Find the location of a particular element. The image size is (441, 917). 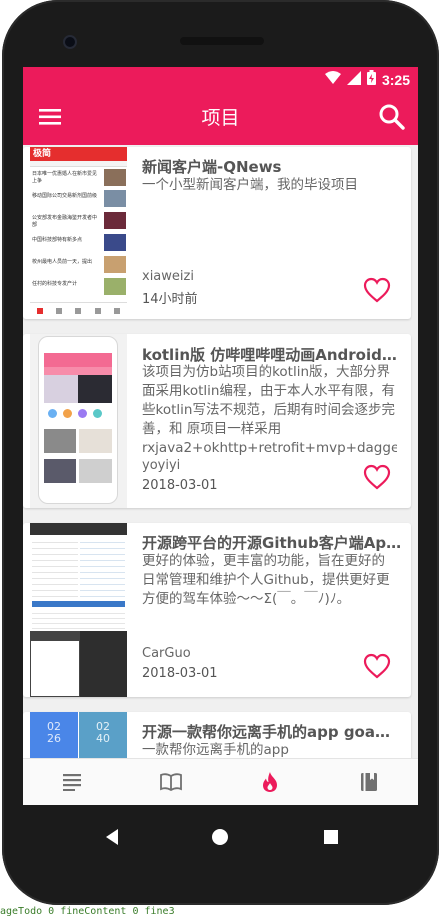

search-icon is located at coordinates (392, 117).